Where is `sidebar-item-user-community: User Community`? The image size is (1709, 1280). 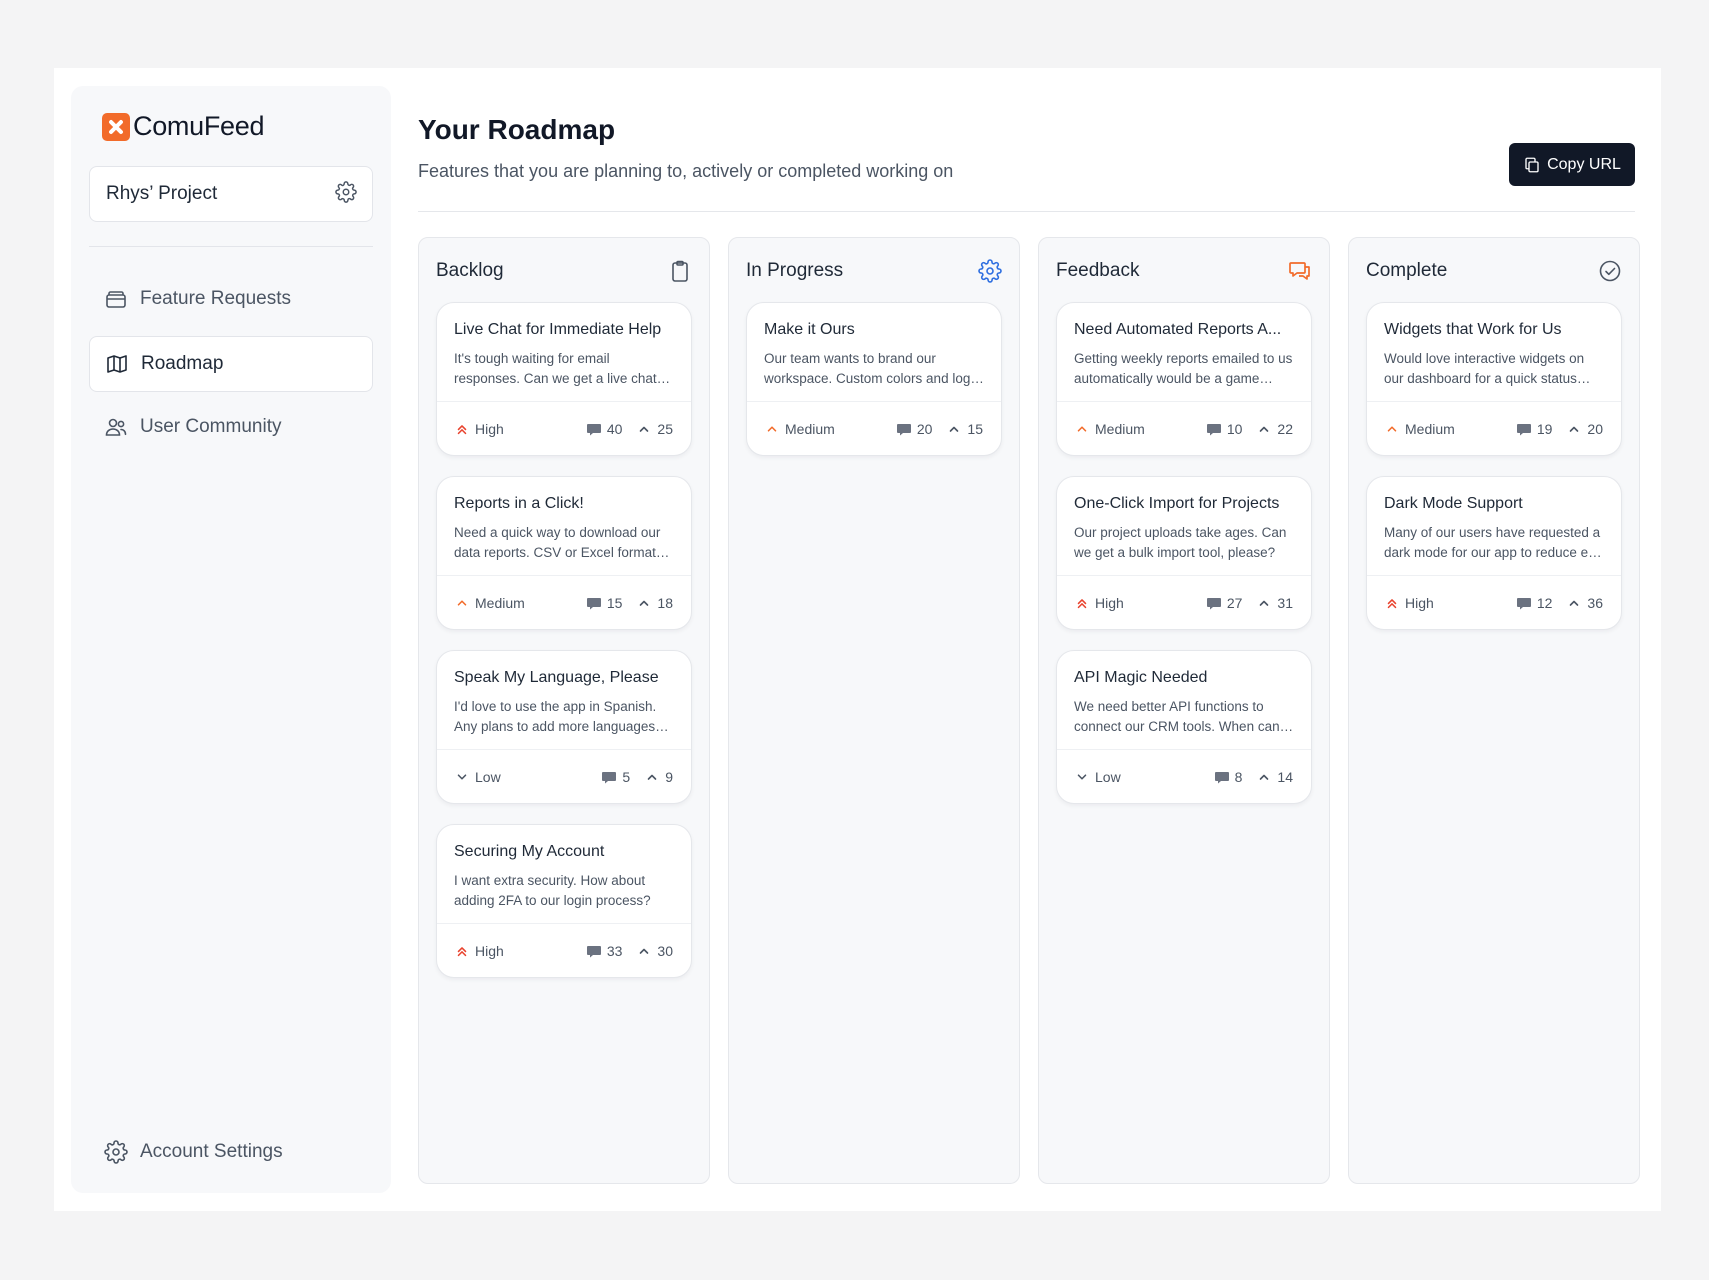
sidebar-item-user-community: User Community is located at coordinates (231, 427).